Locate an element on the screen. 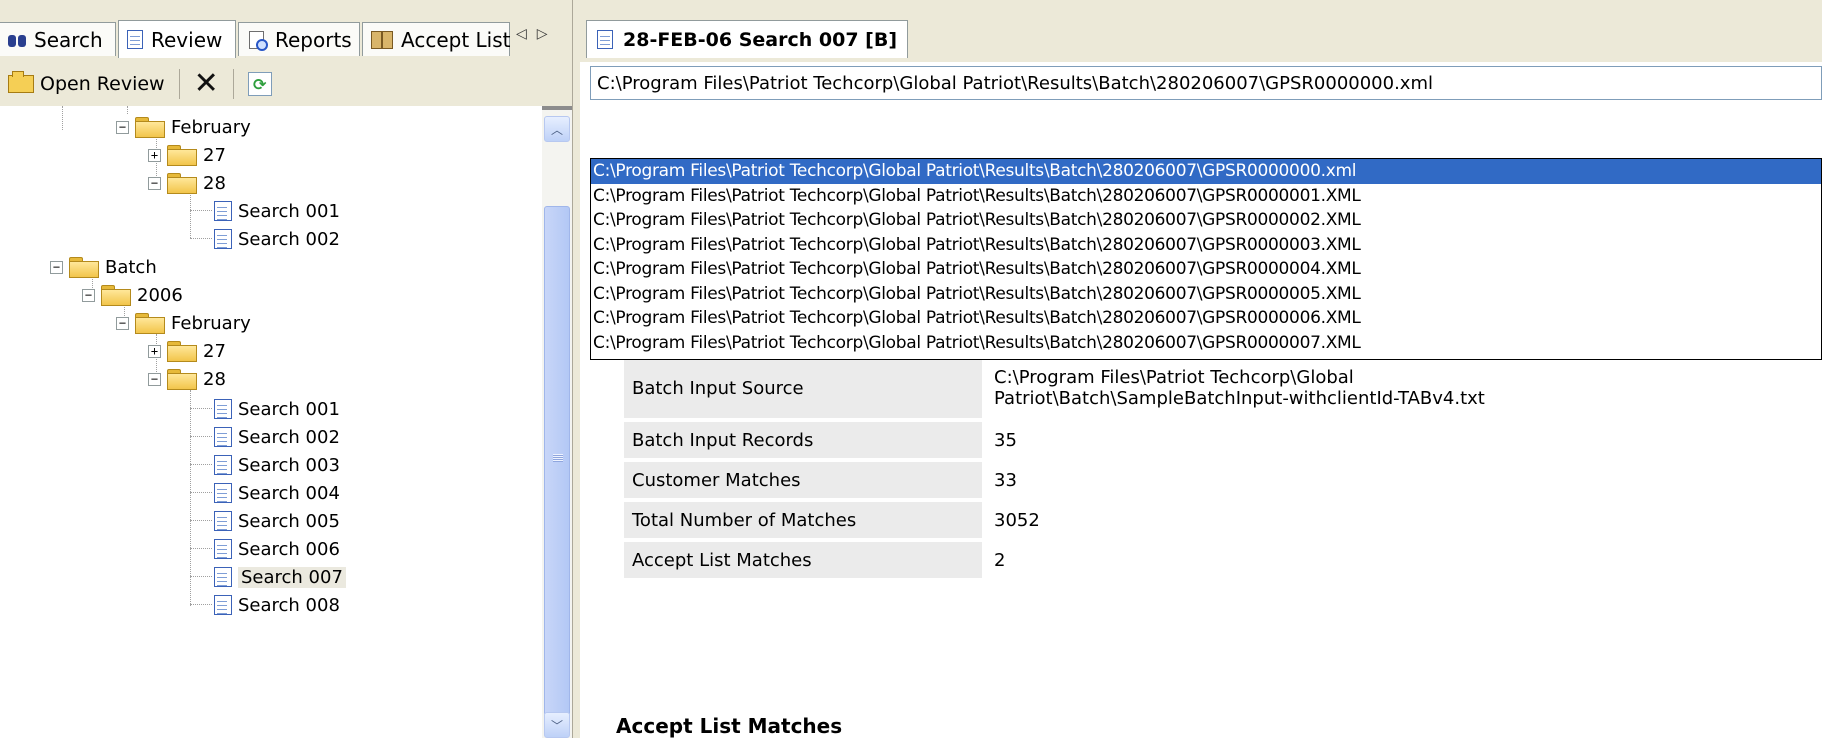 This screenshot has height=738, width=1822. tree-node-search: Search 003 is located at coordinates (277, 465).